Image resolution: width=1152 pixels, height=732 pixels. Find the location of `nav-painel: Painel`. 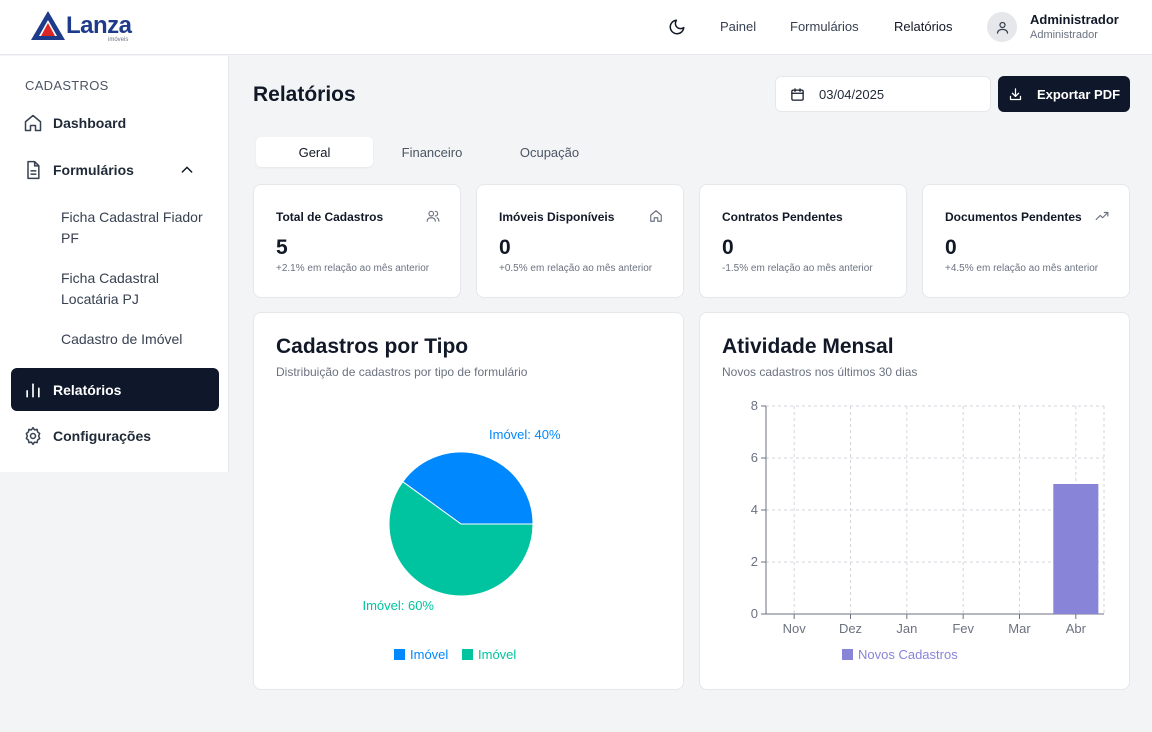

nav-painel: Painel is located at coordinates (738, 26).